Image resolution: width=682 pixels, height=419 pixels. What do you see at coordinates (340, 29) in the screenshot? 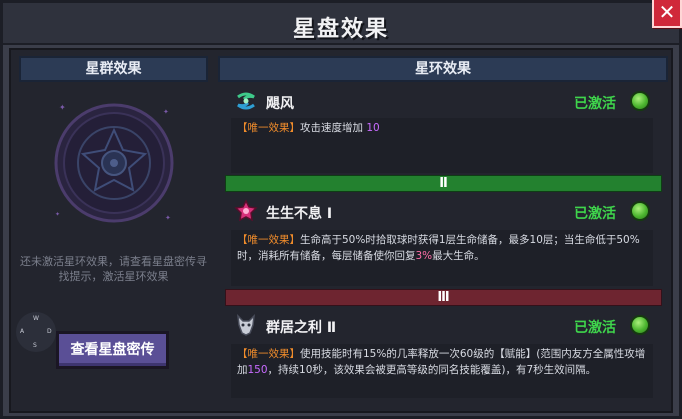
I see `window-title: 星盘效果` at bounding box center [340, 29].